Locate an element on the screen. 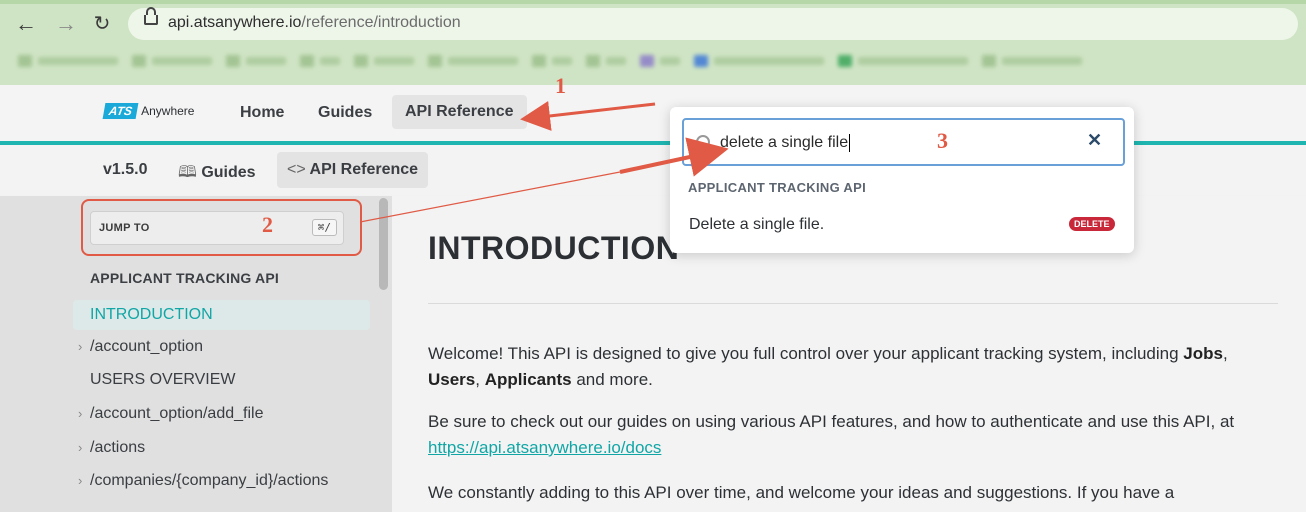 The image size is (1306, 512). sidebar-scrollbar is located at coordinates (383, 244).